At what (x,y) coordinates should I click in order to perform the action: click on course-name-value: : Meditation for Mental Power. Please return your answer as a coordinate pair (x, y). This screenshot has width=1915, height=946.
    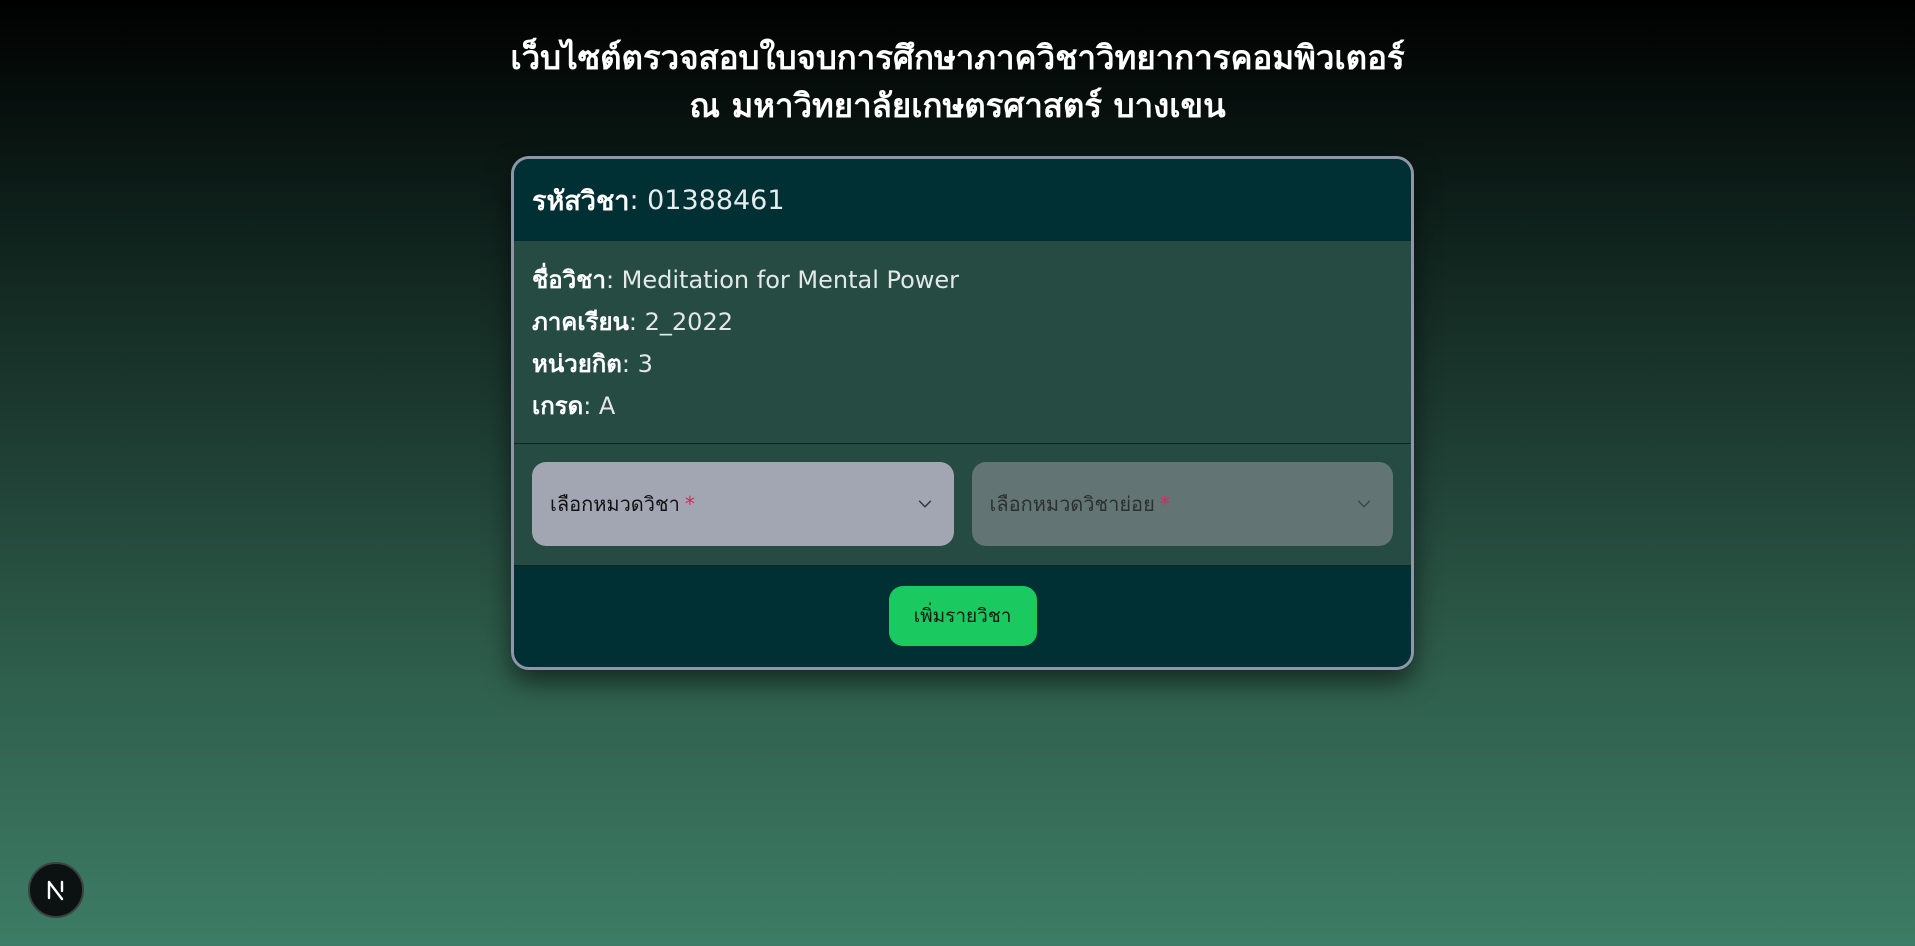
    Looking at the image, I should click on (782, 280).